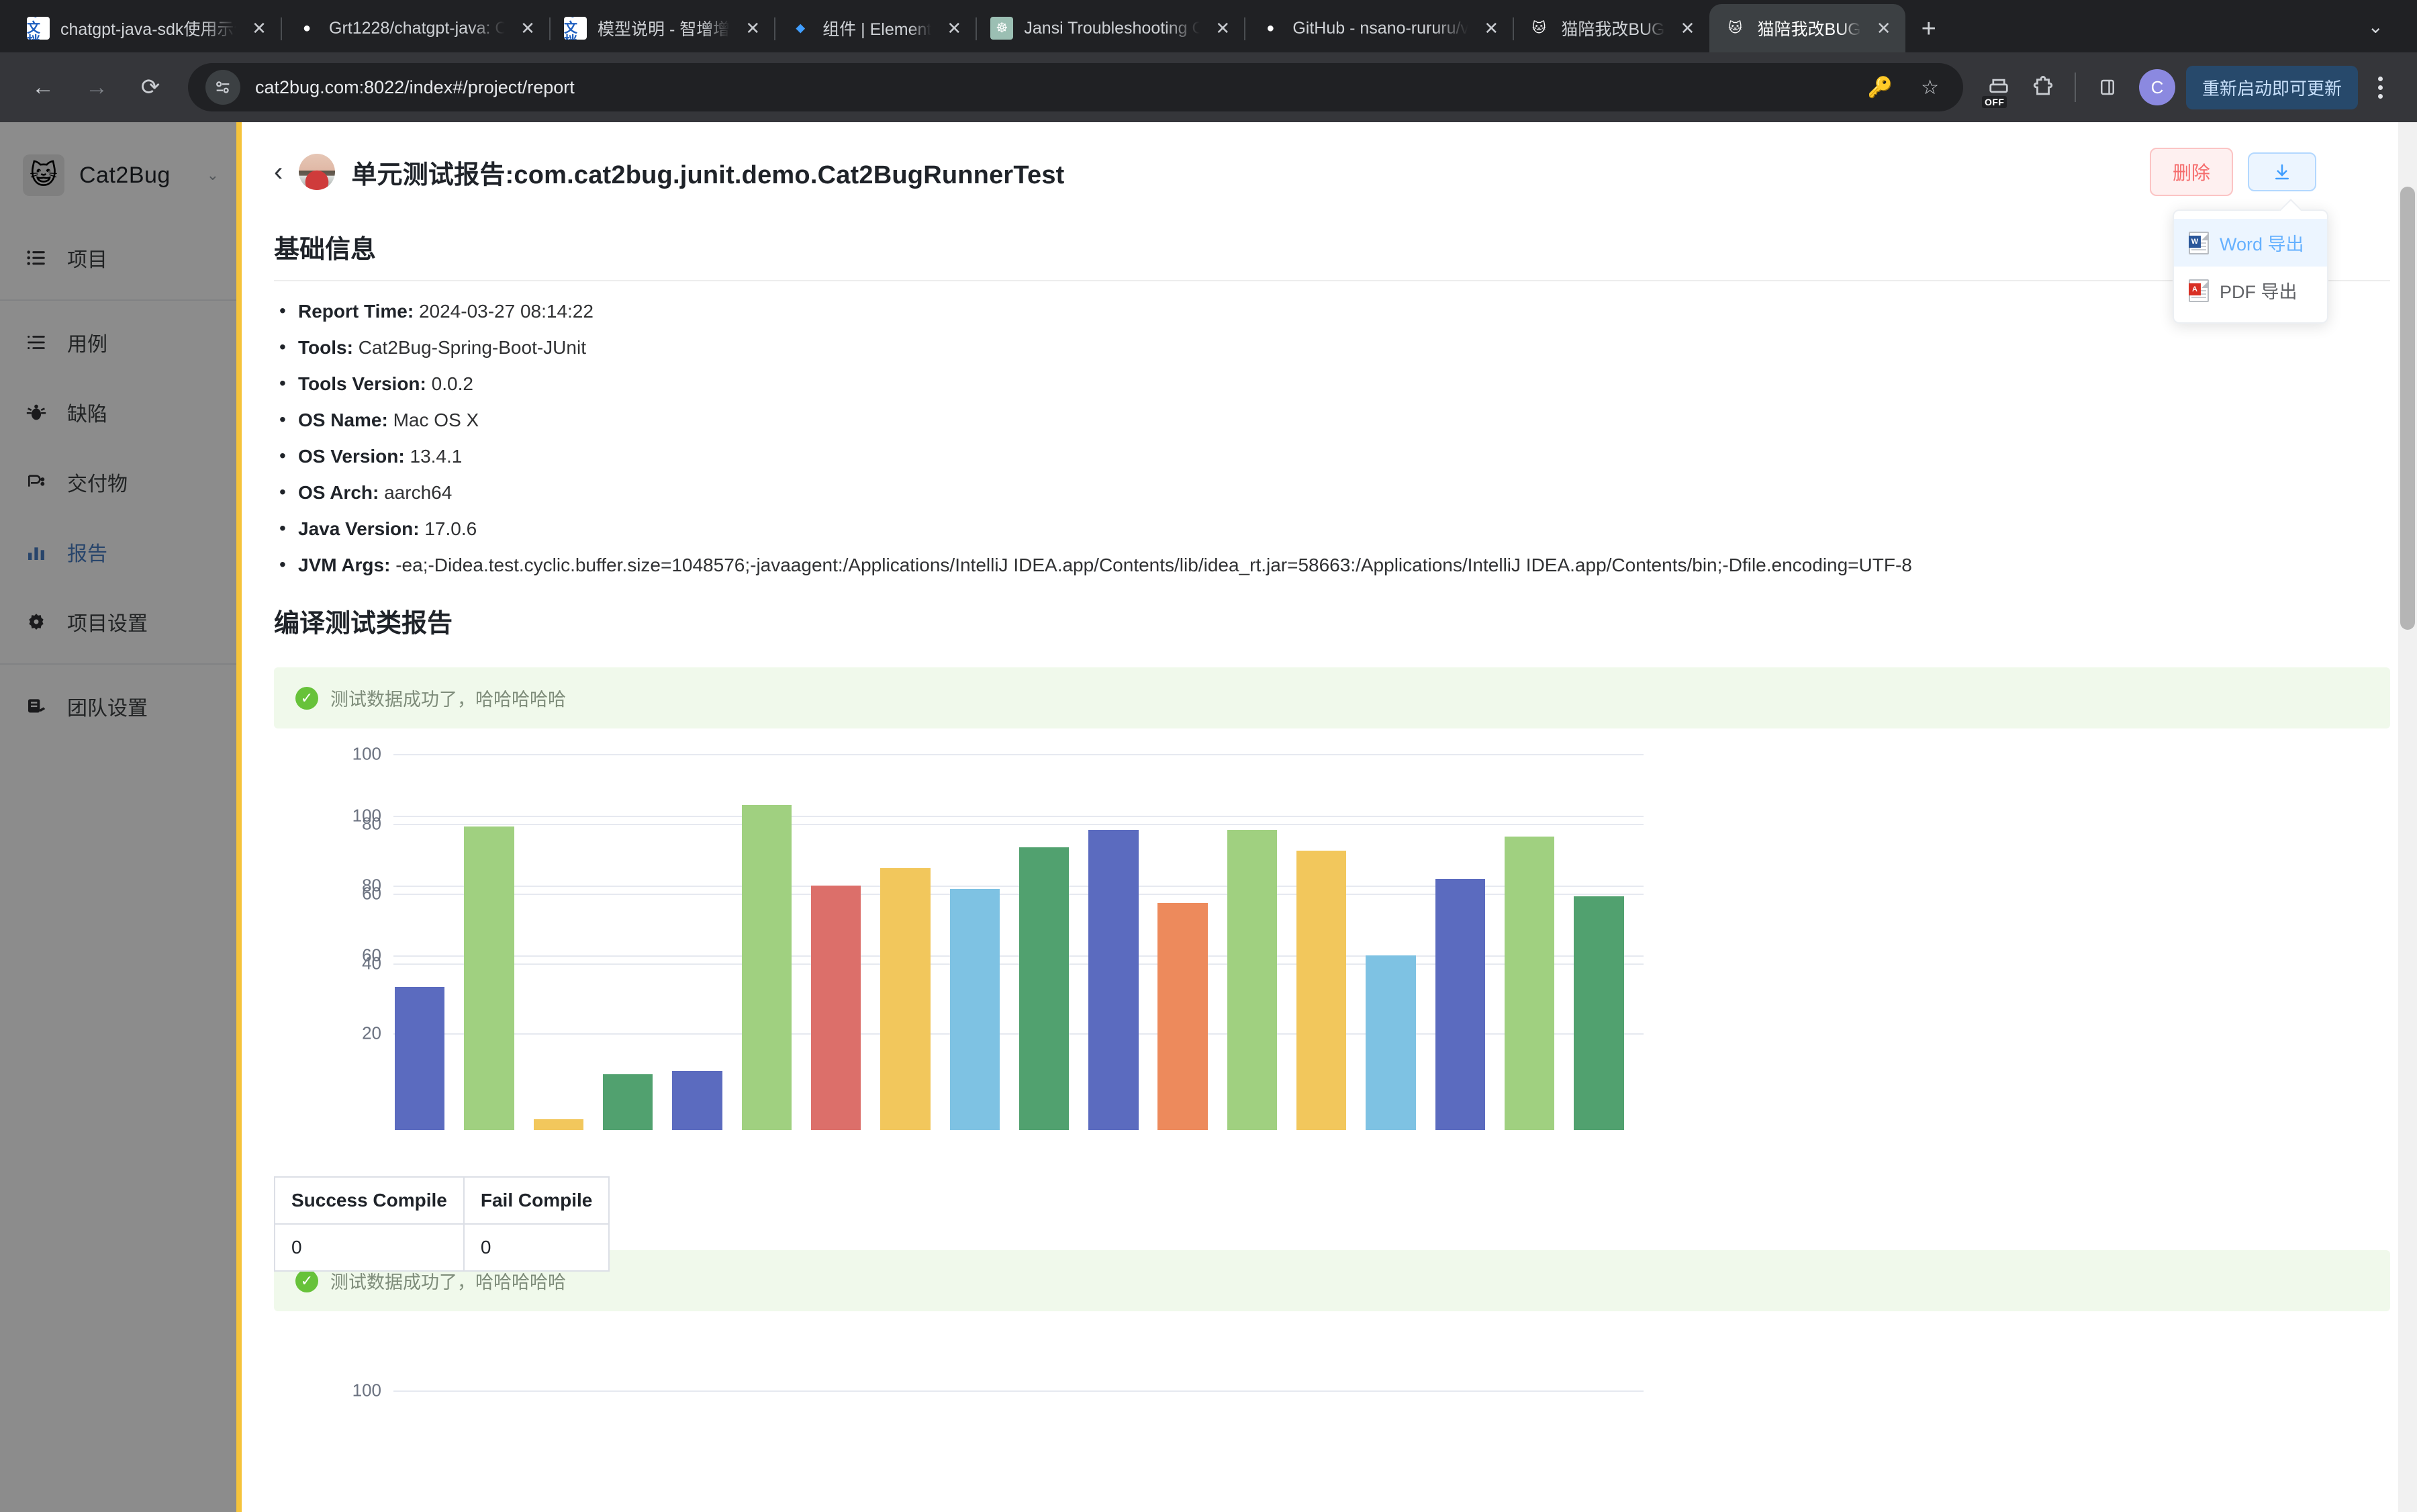  Describe the element at coordinates (2381, 87) in the screenshot. I see `browser-menu-button` at that location.